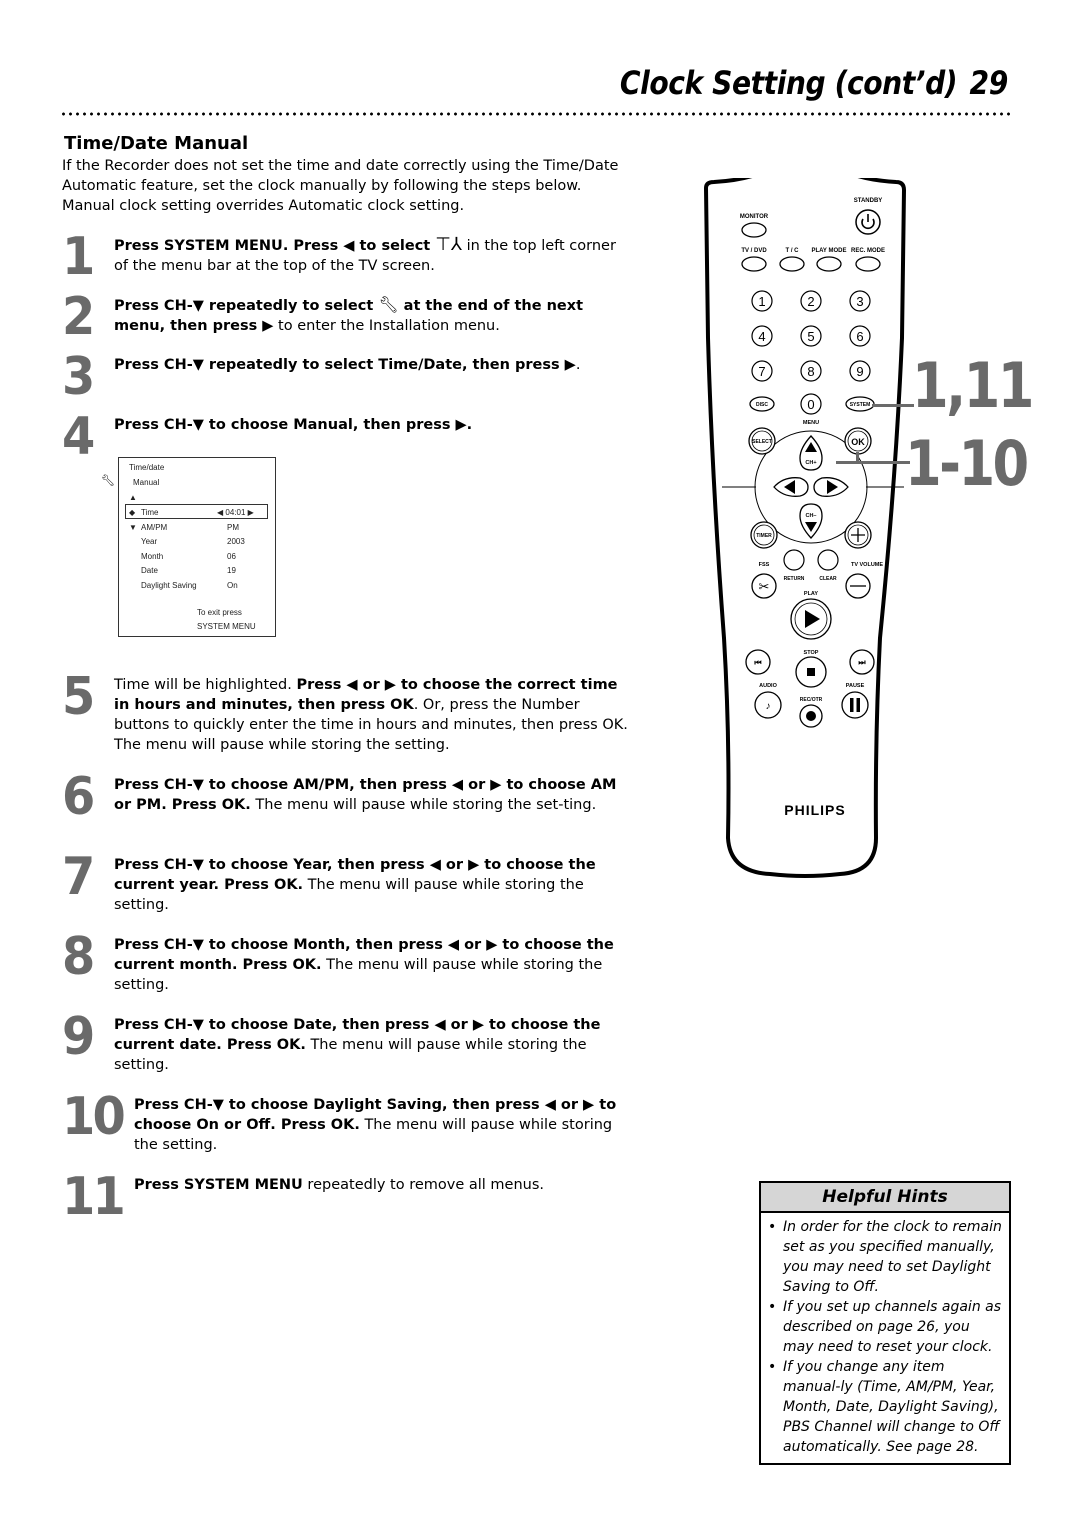  What do you see at coordinates (236, 541) in the screenshot?
I see `row-value: 2003` at bounding box center [236, 541].